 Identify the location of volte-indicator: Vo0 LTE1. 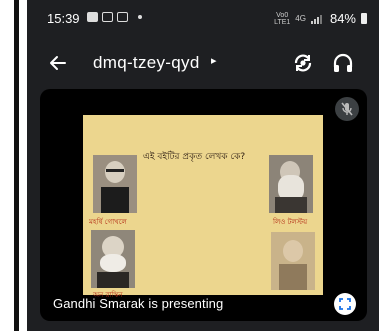
(282, 19).